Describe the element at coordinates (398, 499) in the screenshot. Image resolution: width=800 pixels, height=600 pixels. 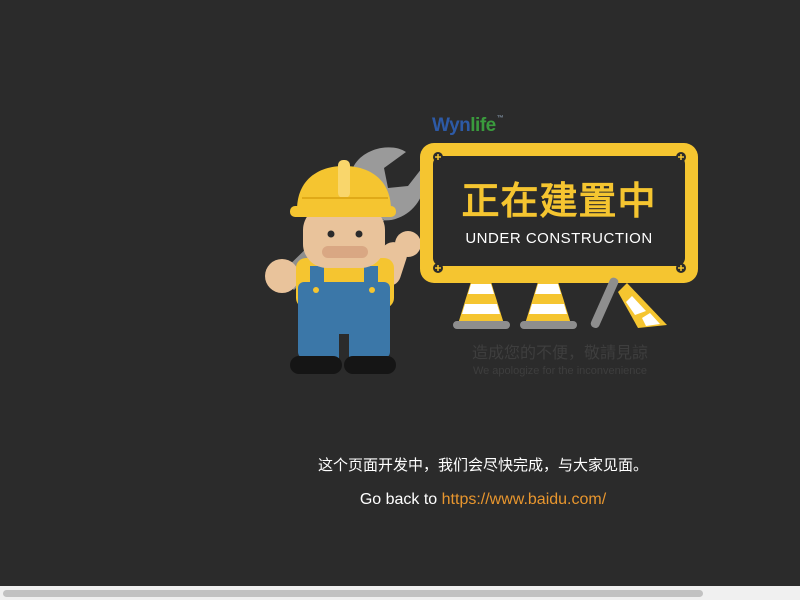
I see `go-back-prefix: Go back to` at that location.